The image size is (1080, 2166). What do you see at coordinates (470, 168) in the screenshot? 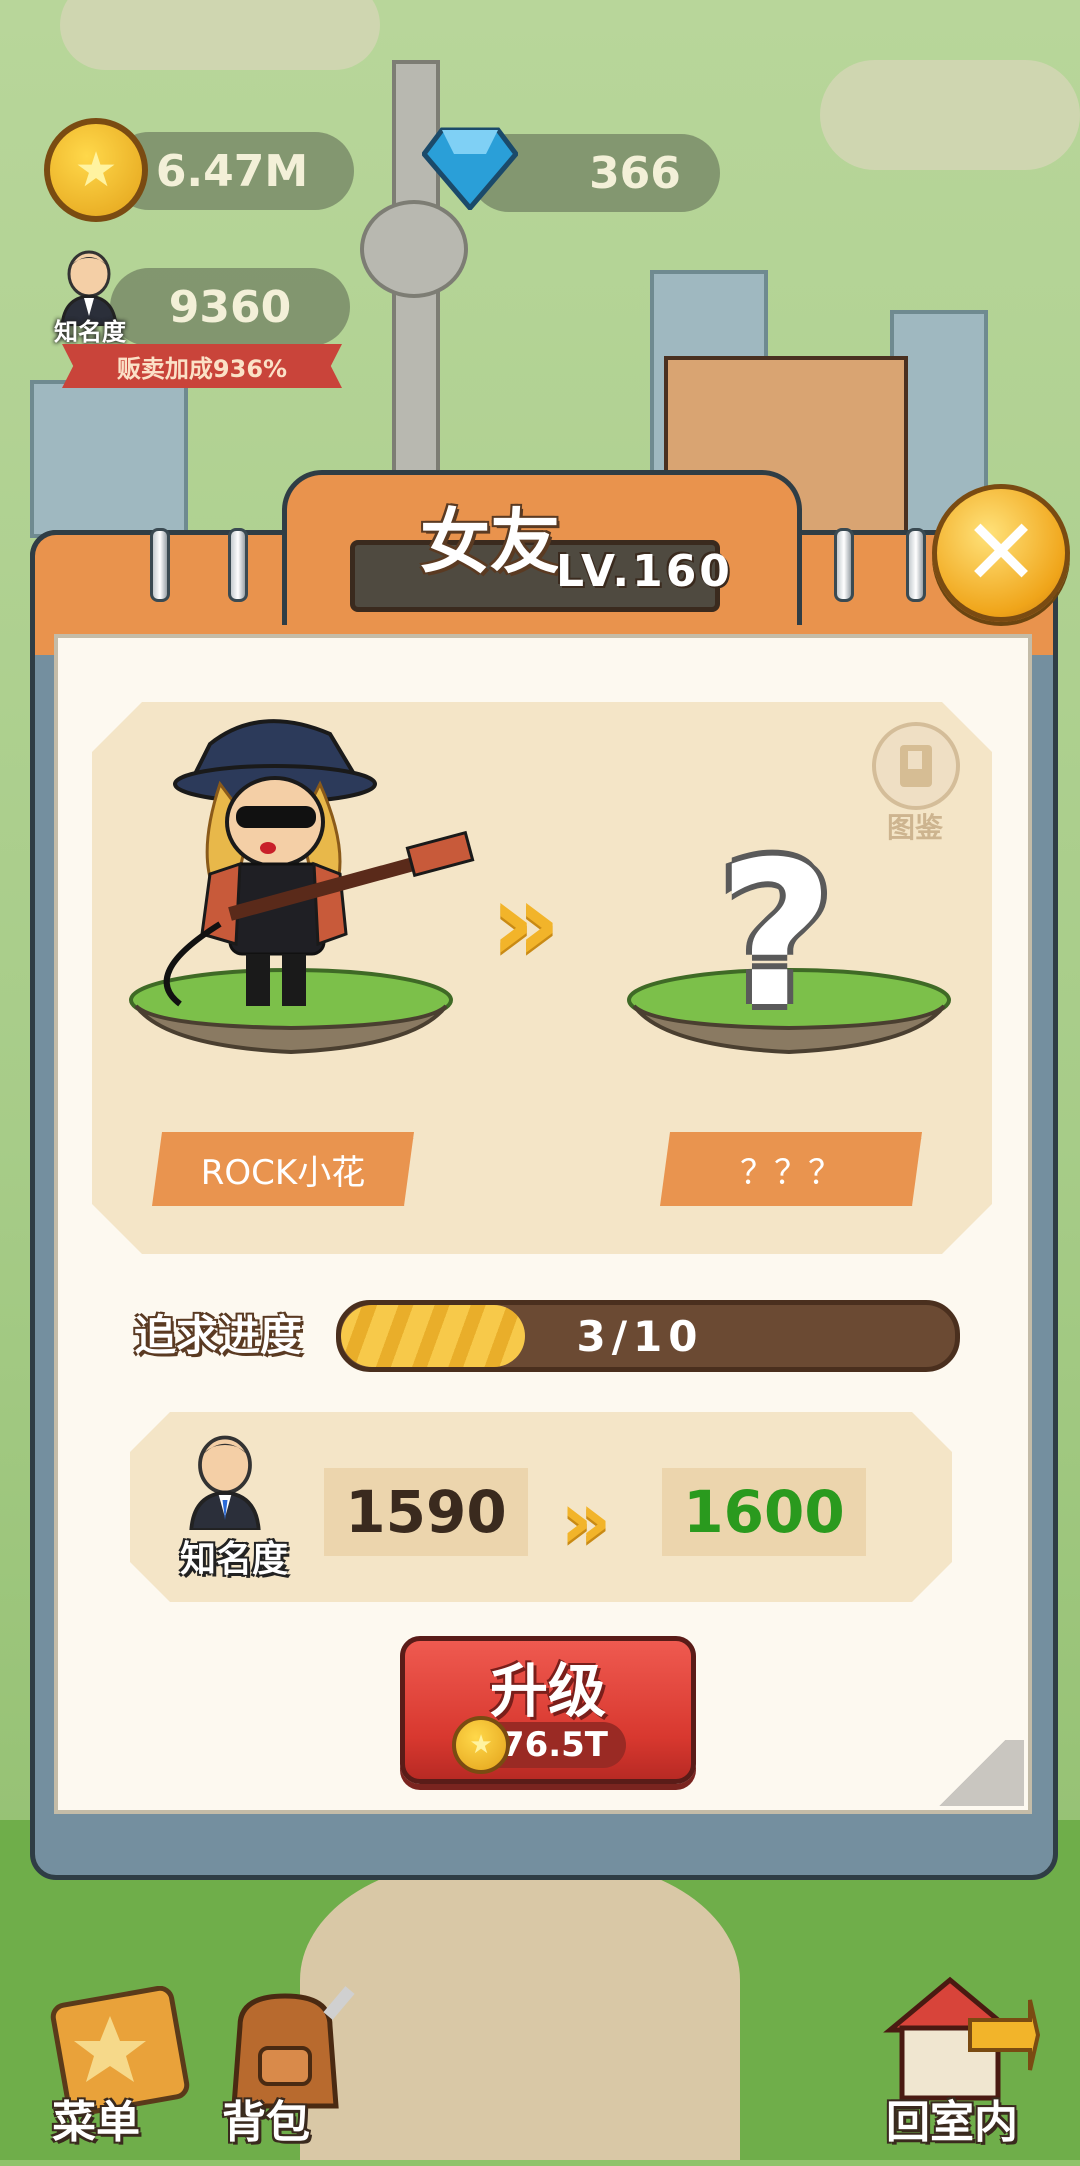
I see `diamond-icon` at bounding box center [470, 168].